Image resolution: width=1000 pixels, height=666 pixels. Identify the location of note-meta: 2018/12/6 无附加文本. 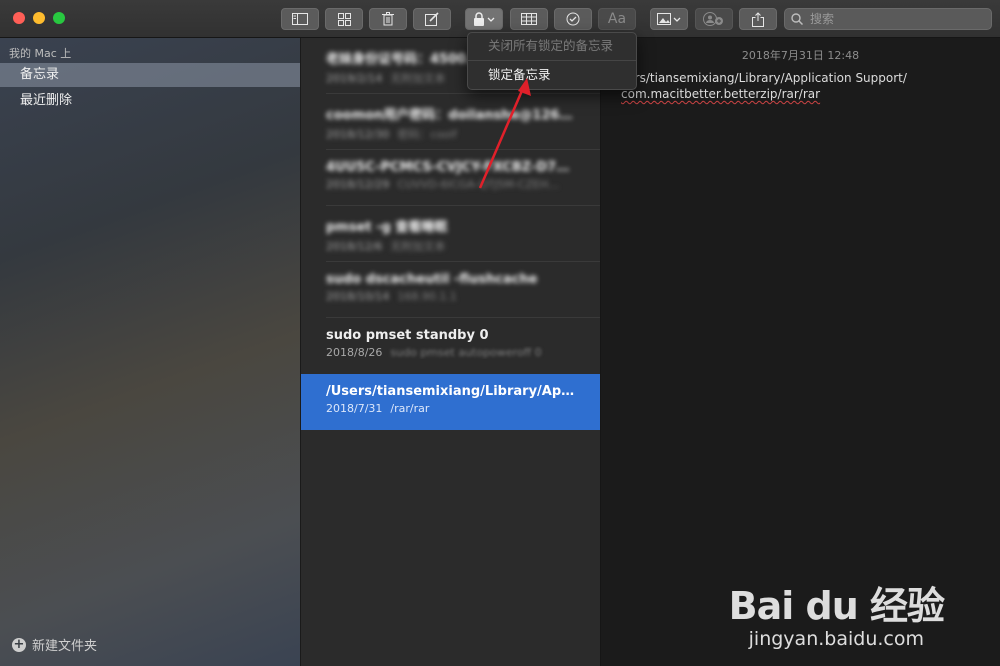
(450, 246).